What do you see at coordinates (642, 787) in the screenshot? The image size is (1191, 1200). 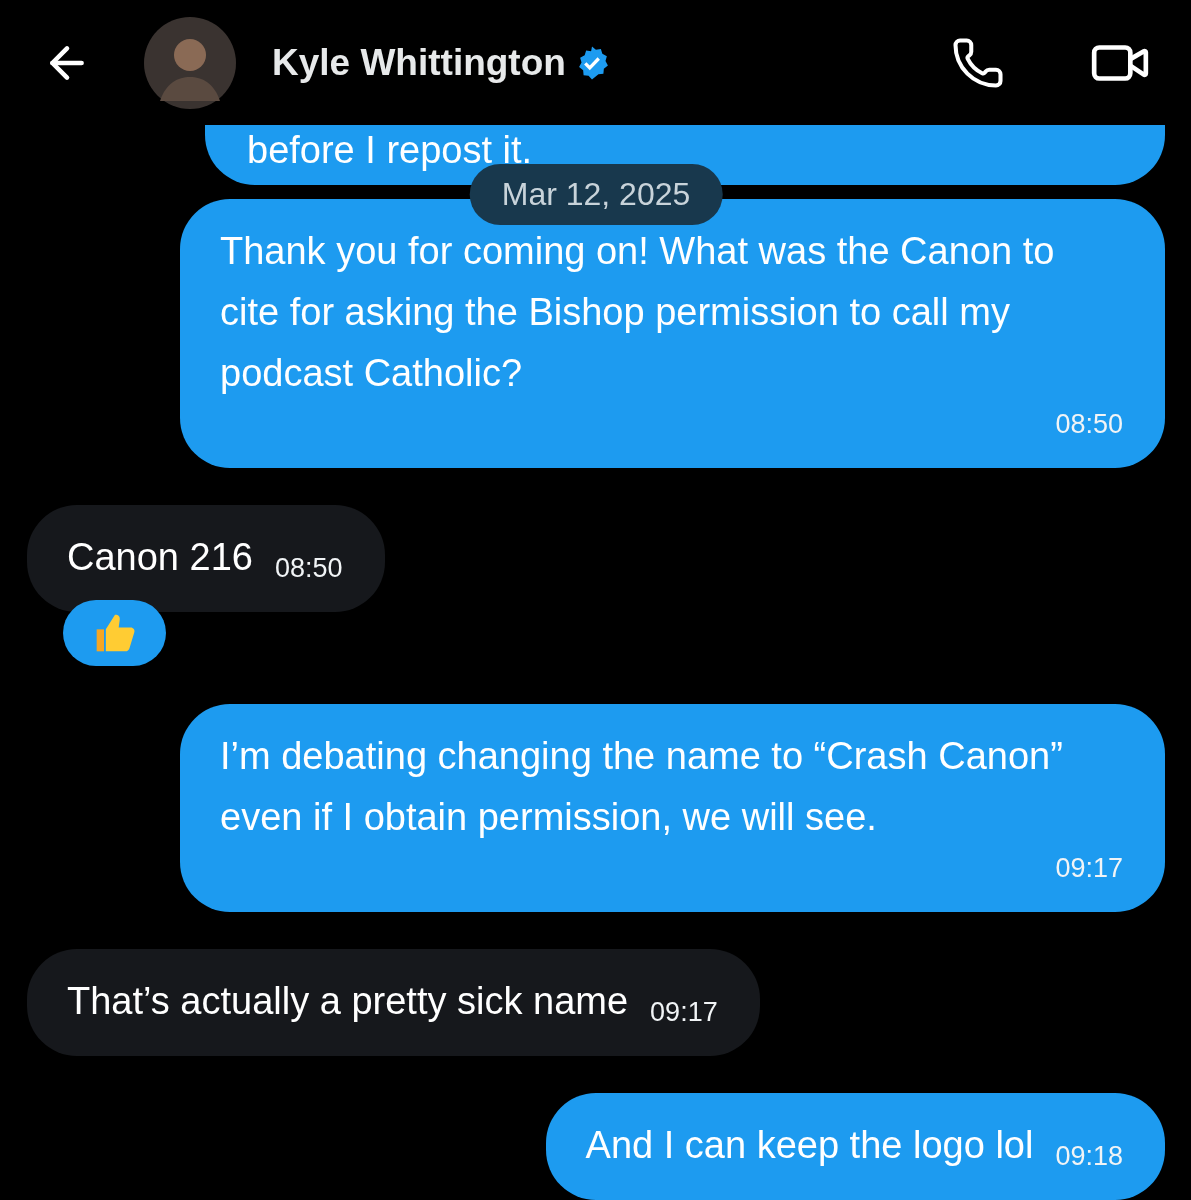 I see `message-text: I’m debating changing the name to “Crash Canon” even if I obtain permission, we will see.` at bounding box center [642, 787].